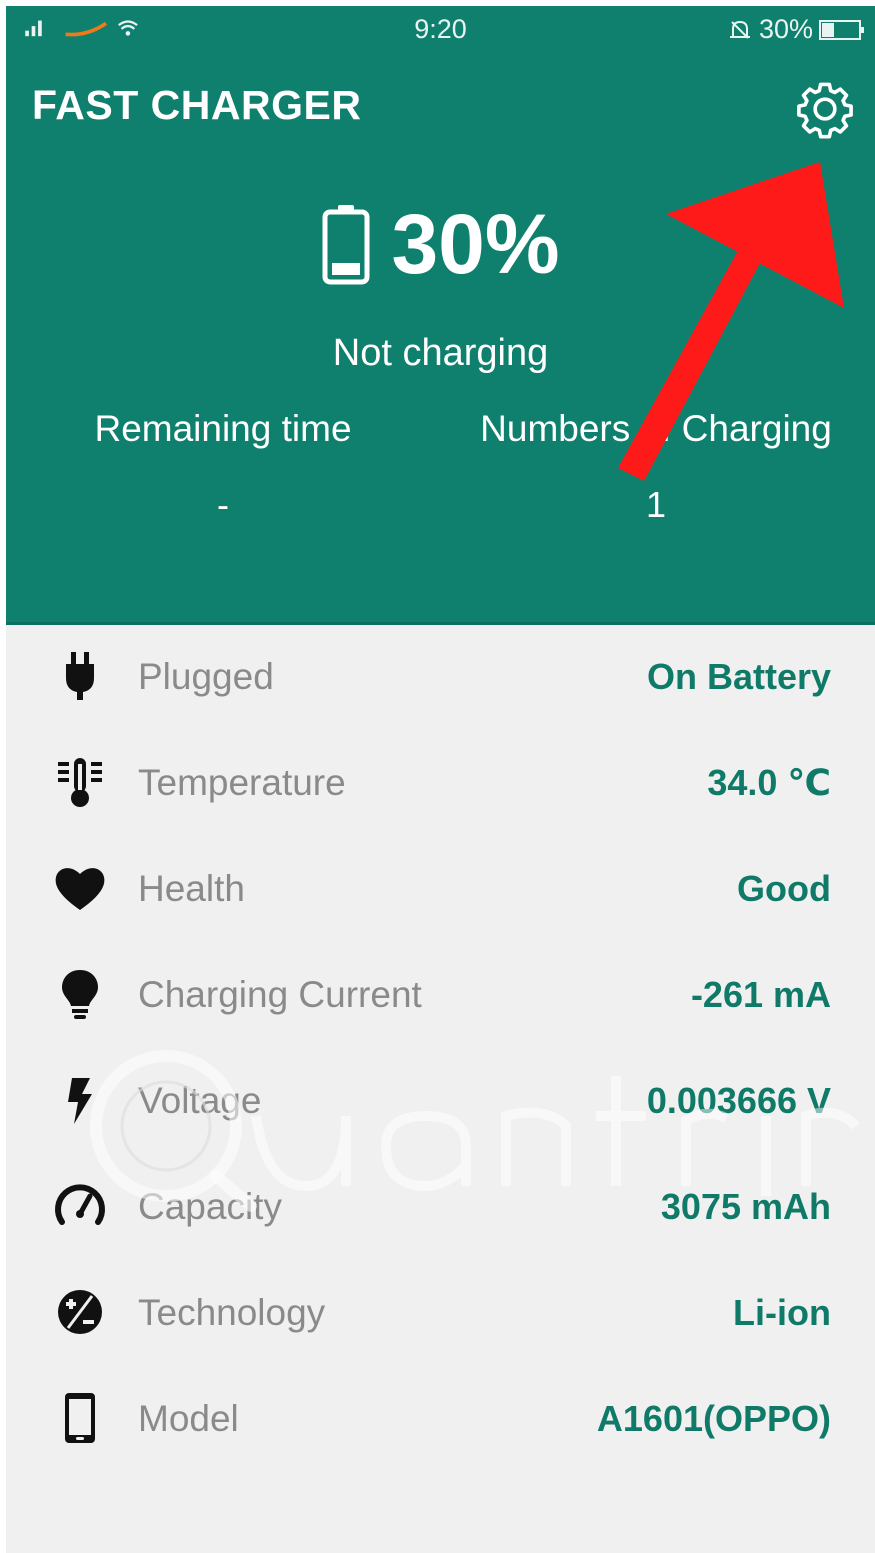 The width and height of the screenshot is (875, 1553). What do you see at coordinates (440, 997) in the screenshot?
I see `detail-row-charging-current: Charging Current -261 mA` at bounding box center [440, 997].